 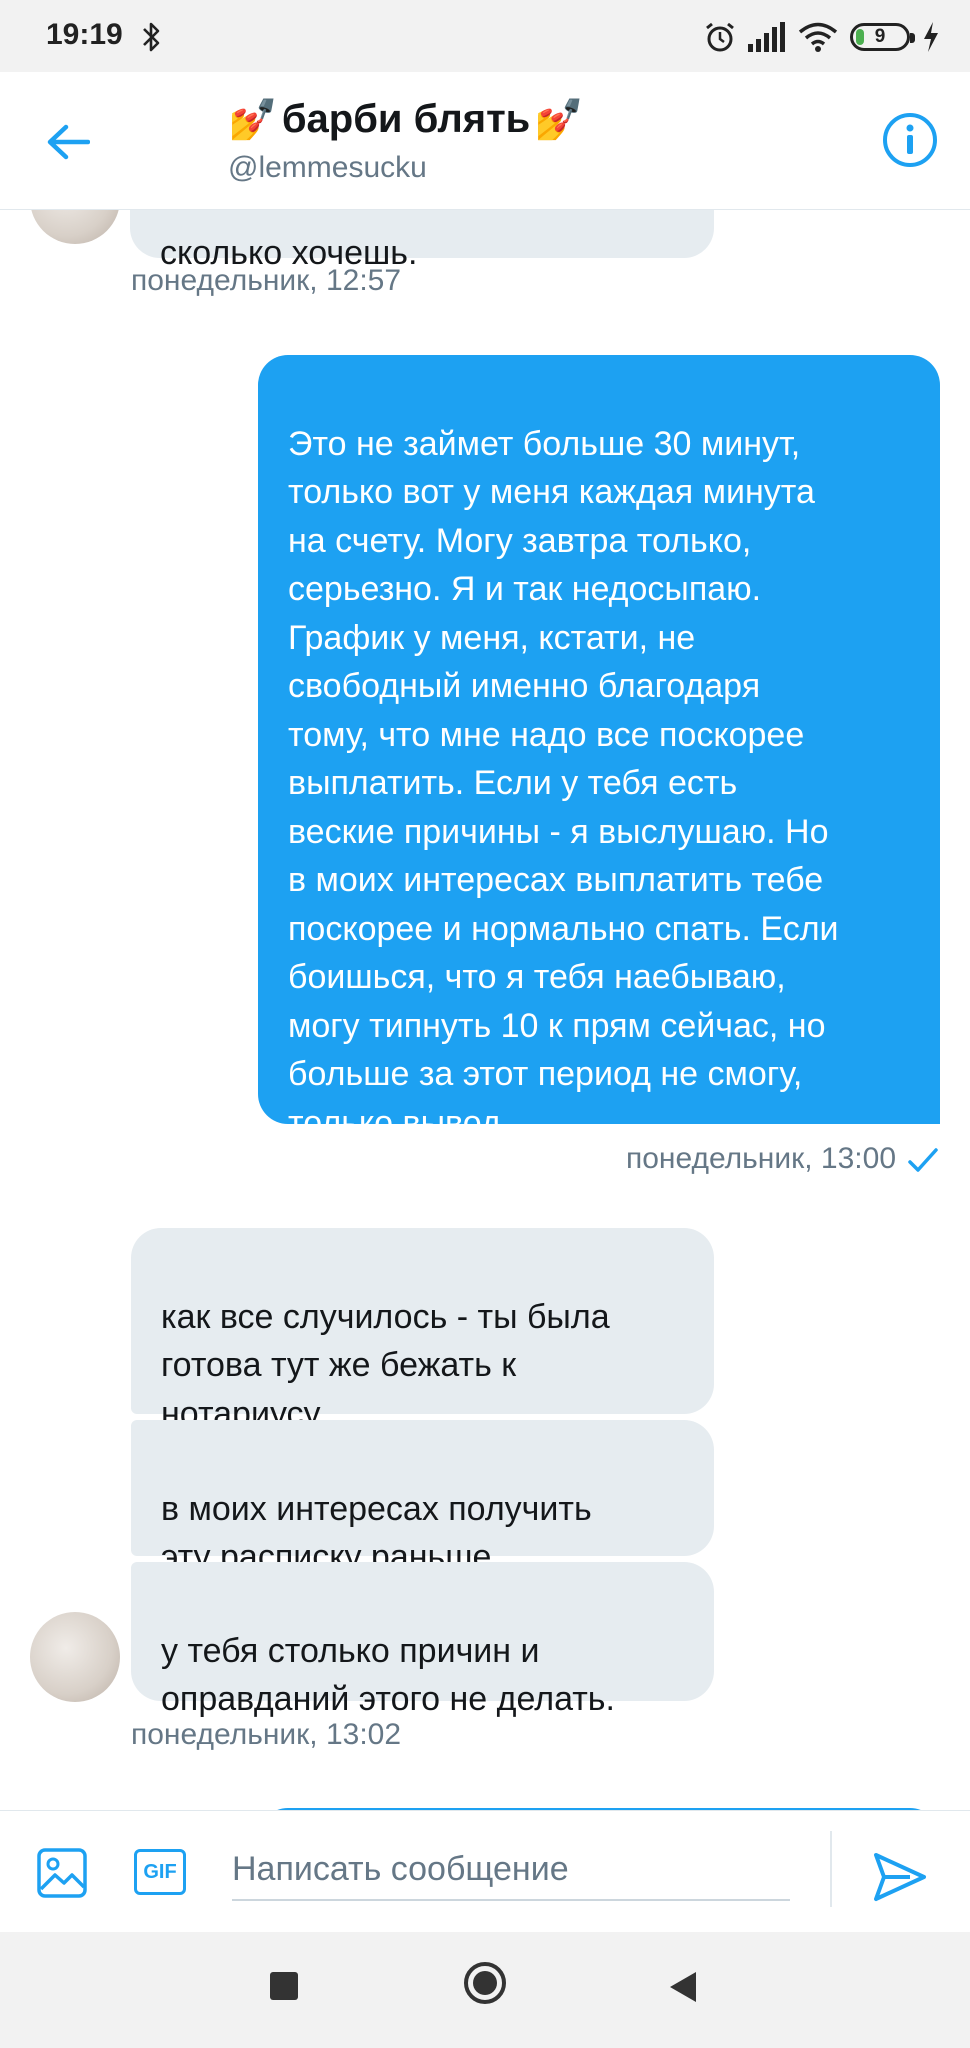 I want to click on home-icon, so click(x=485, y=1983).